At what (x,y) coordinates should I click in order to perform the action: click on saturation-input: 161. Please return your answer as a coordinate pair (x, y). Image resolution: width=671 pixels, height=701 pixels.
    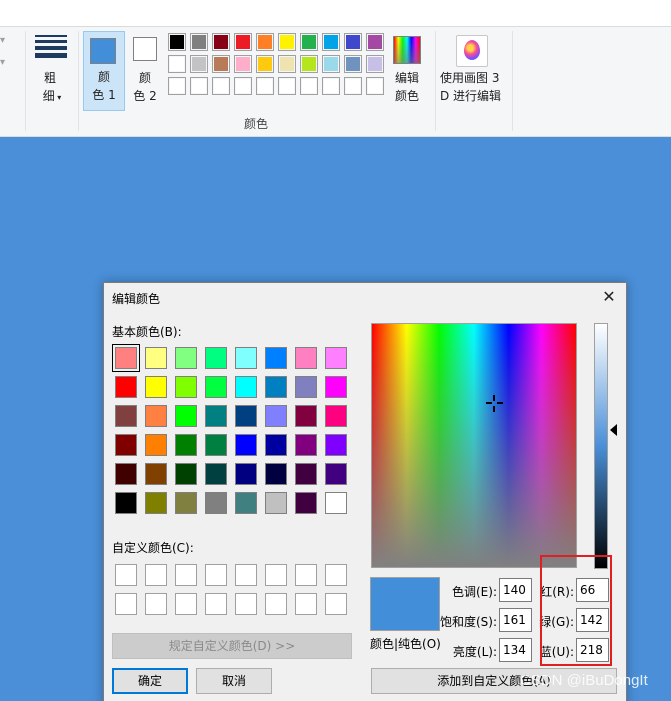
    Looking at the image, I should click on (515, 620).